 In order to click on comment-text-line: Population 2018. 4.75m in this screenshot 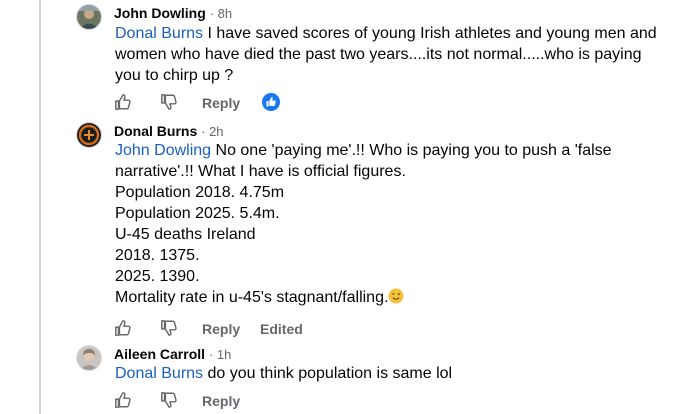, I will do `click(200, 192)`.